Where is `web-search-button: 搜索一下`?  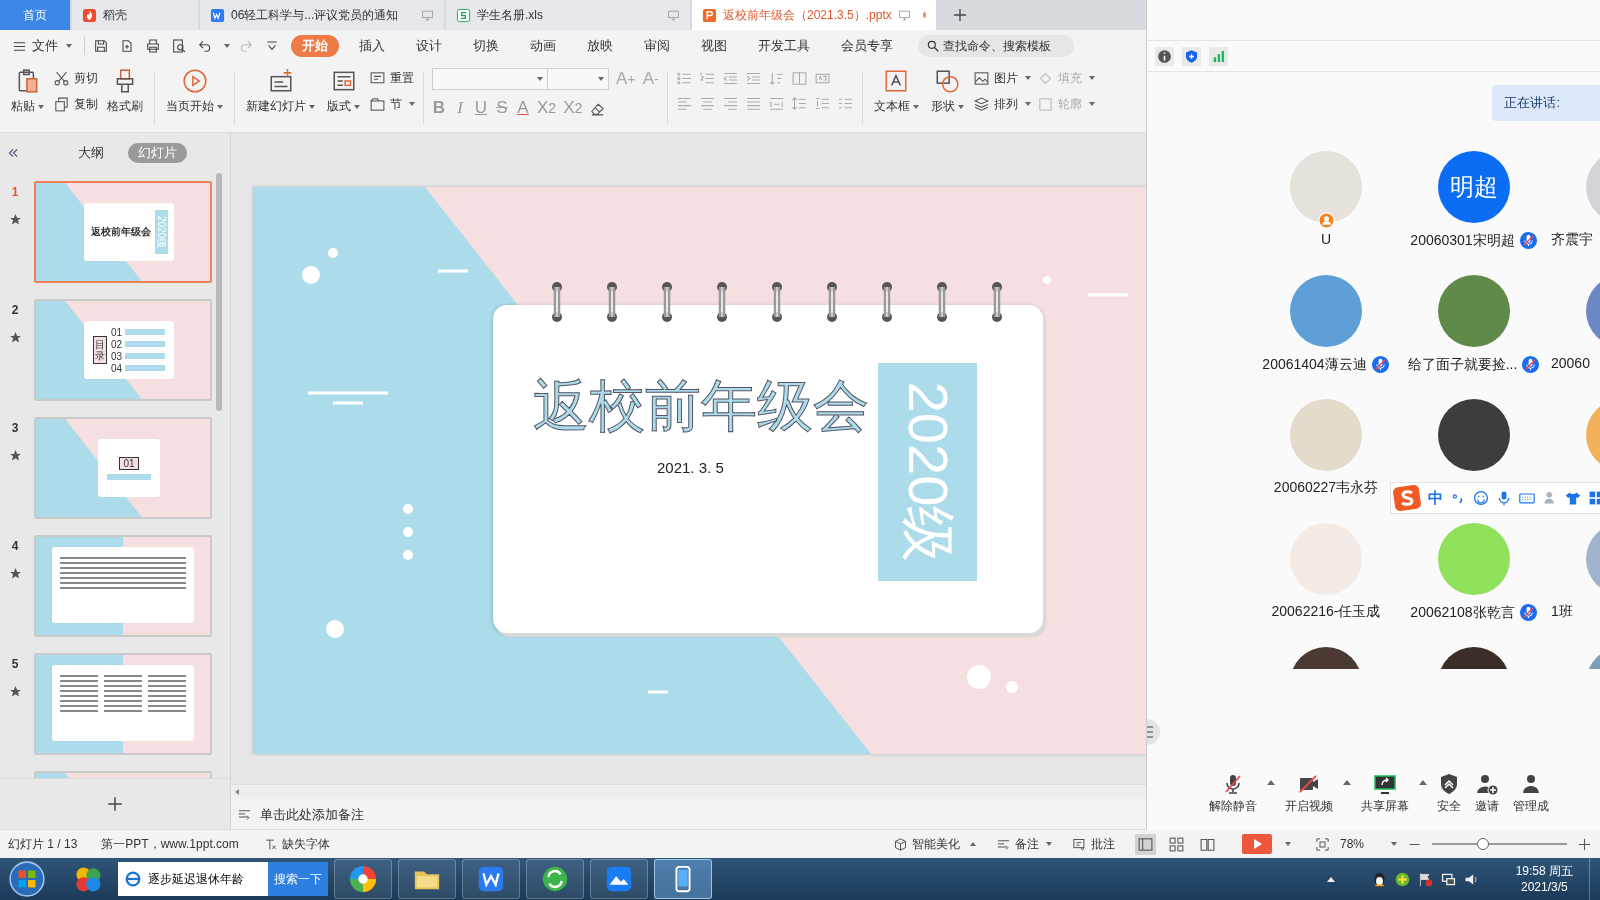
web-search-button: 搜索一下 is located at coordinates (298, 879).